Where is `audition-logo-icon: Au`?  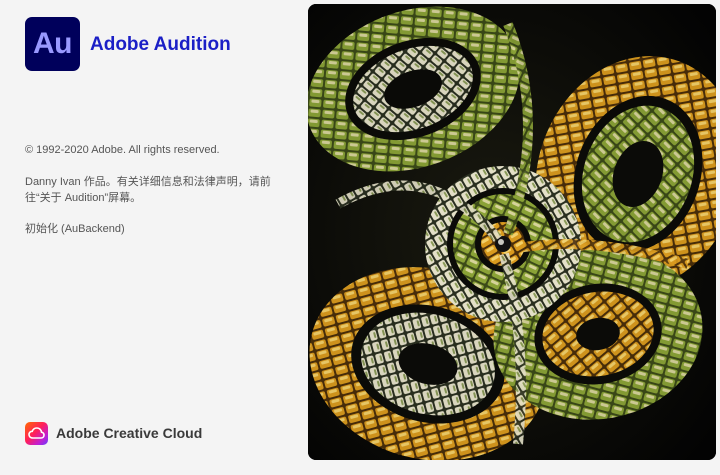 audition-logo-icon: Au is located at coordinates (52, 44).